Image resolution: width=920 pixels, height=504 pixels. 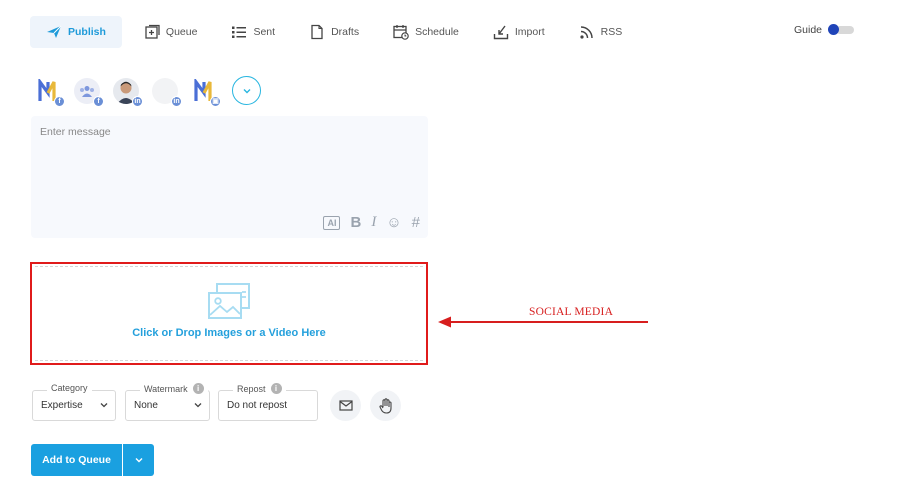 I want to click on composer-toolbar: AI B I ☺ #, so click(x=366, y=222).